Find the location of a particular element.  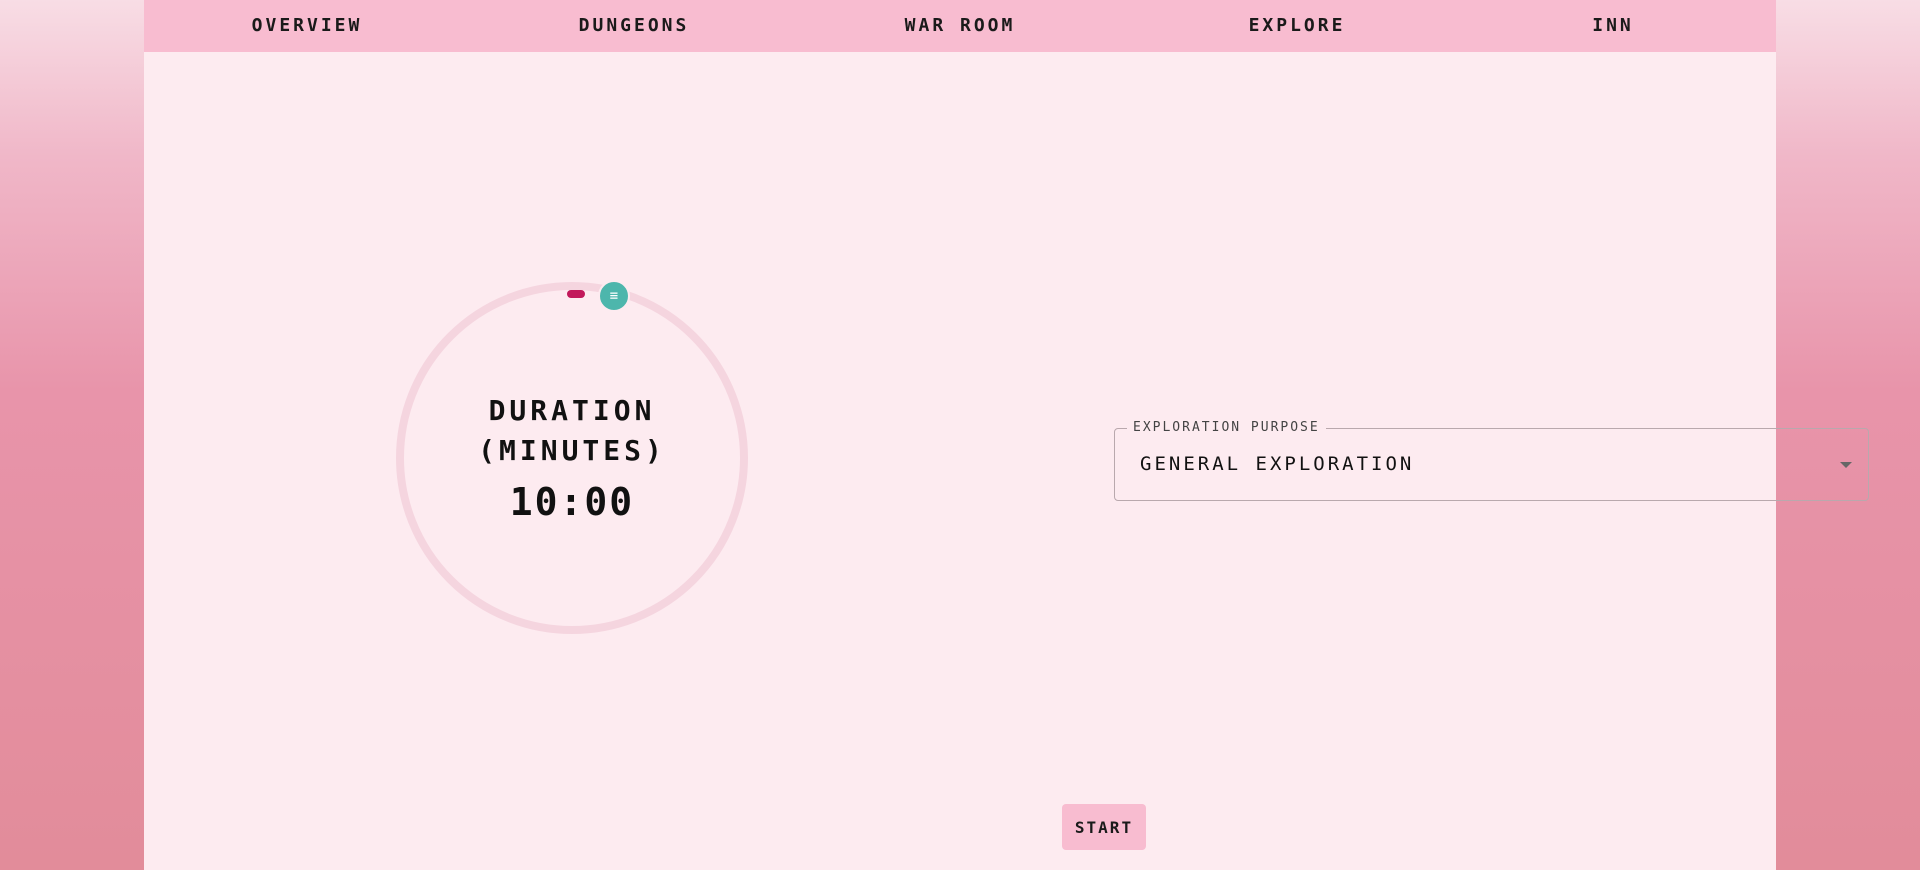

duration-dial: DURATION (MINUTES) 10:00 is located at coordinates (572, 458).